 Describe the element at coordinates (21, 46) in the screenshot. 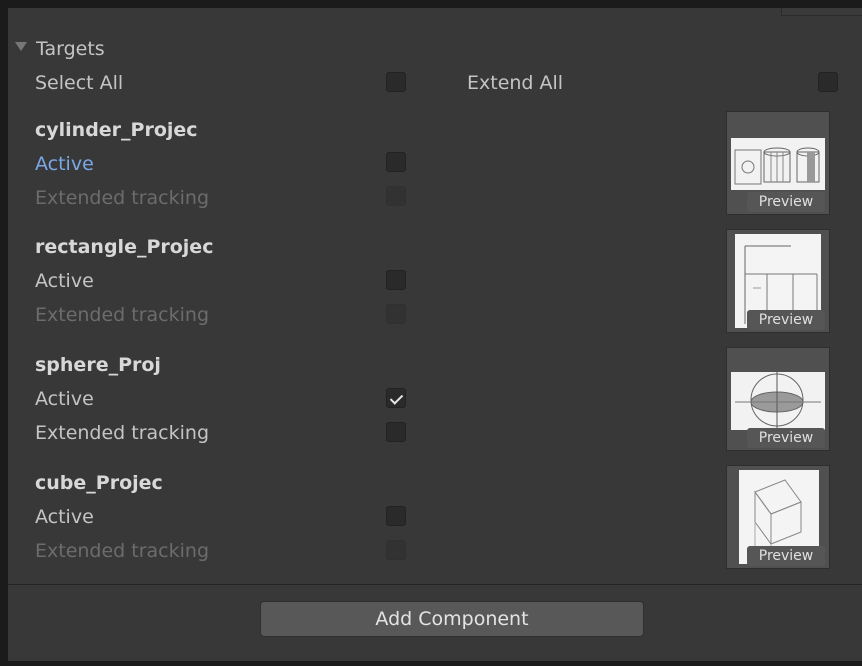

I see `foldout-triangle-icon` at that location.